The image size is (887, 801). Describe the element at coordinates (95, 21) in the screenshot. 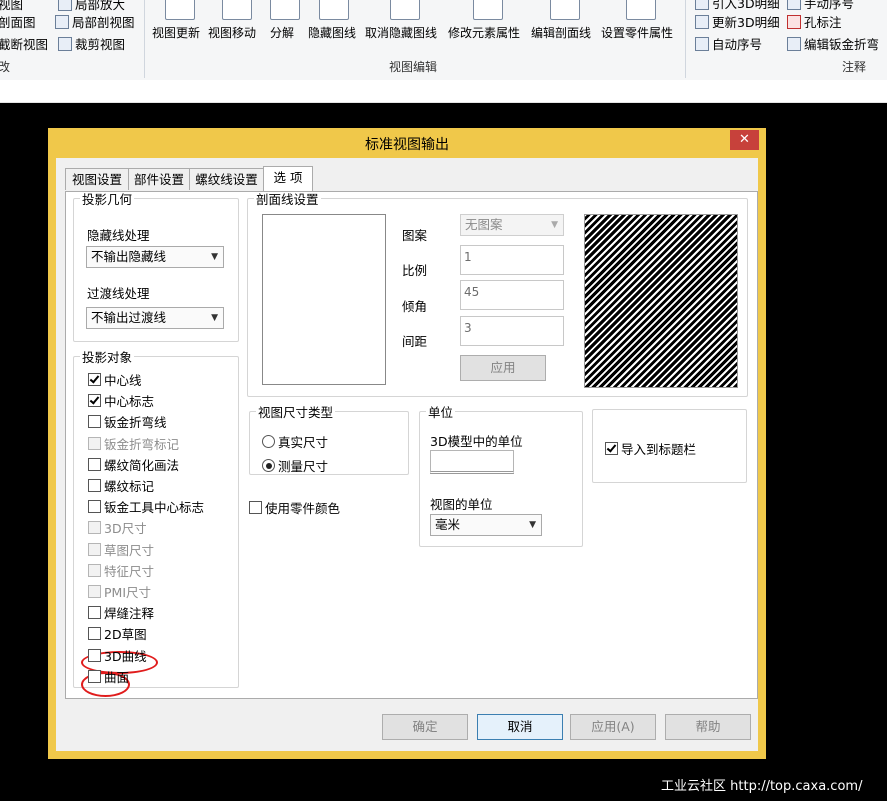

I see `ribbon-item-partial-section: 局部剖视图` at that location.